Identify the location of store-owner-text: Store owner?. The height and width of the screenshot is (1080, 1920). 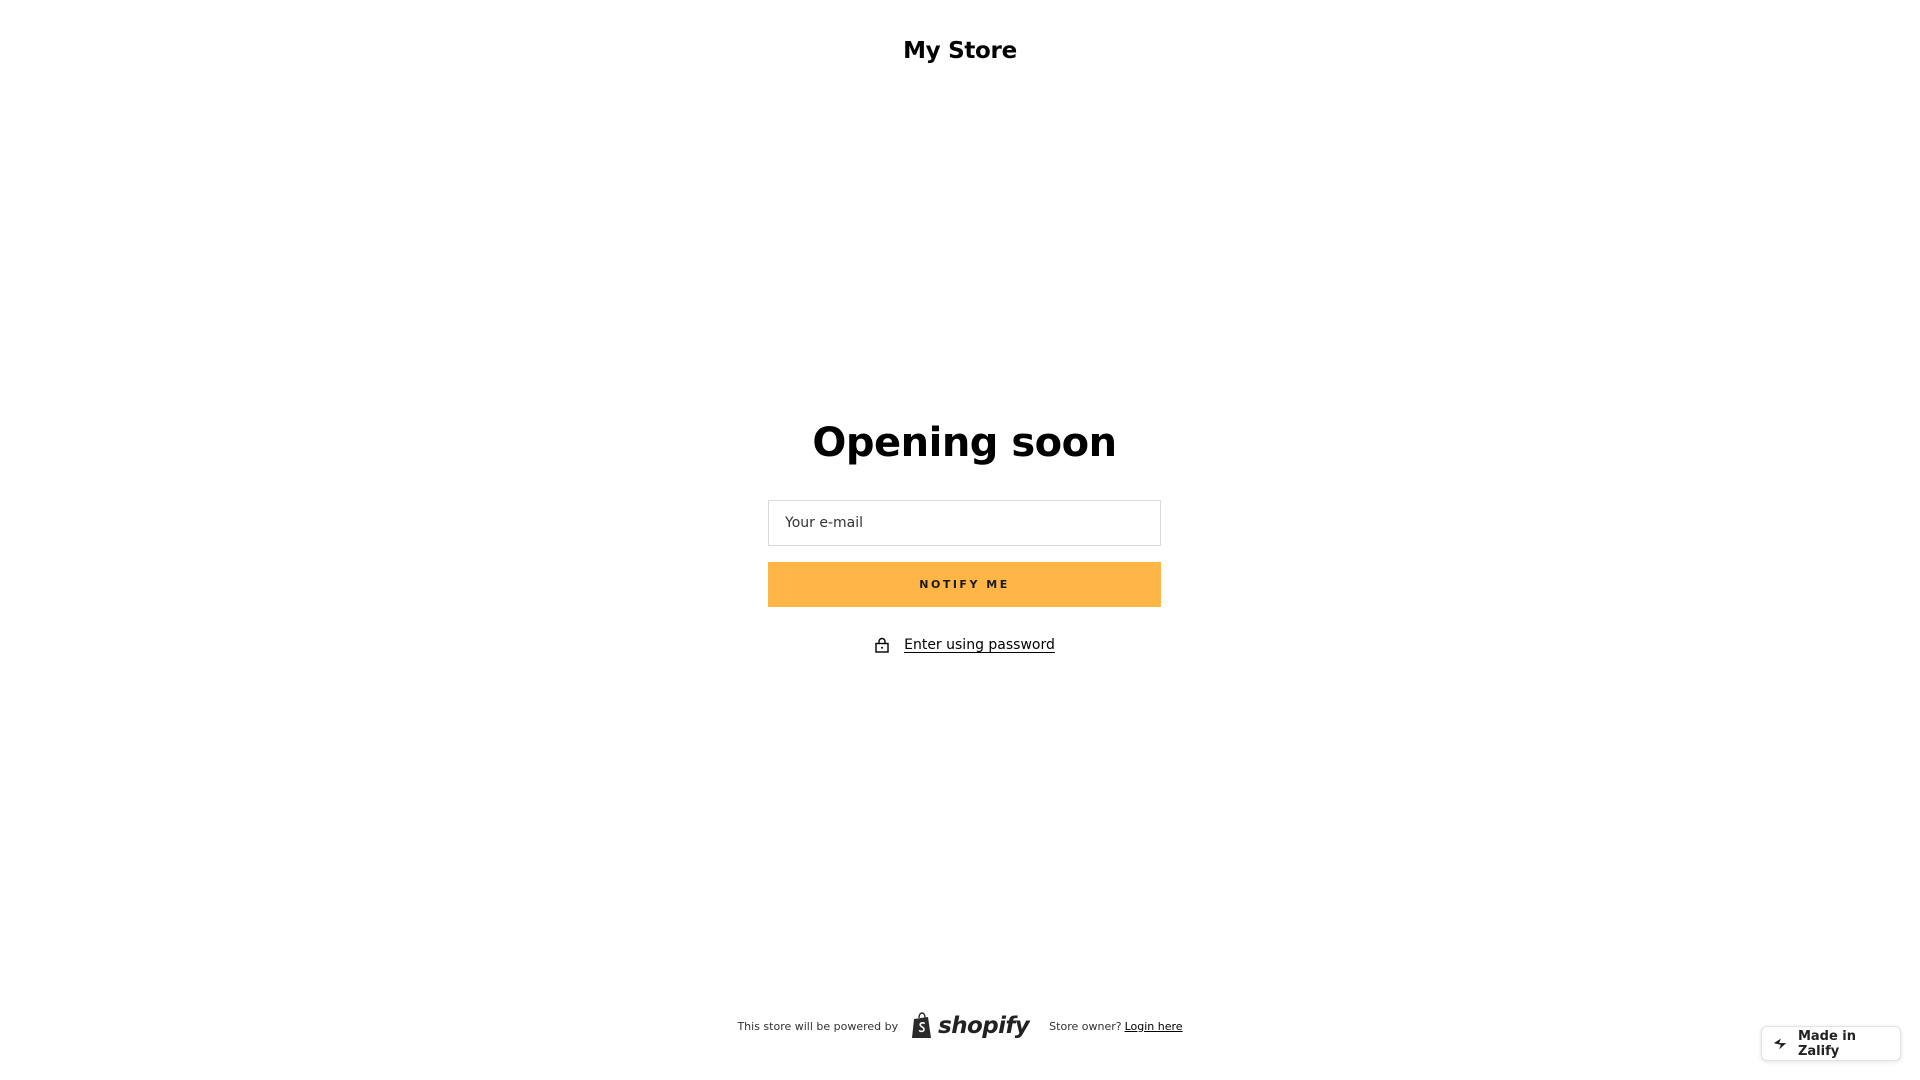
(1085, 1026).